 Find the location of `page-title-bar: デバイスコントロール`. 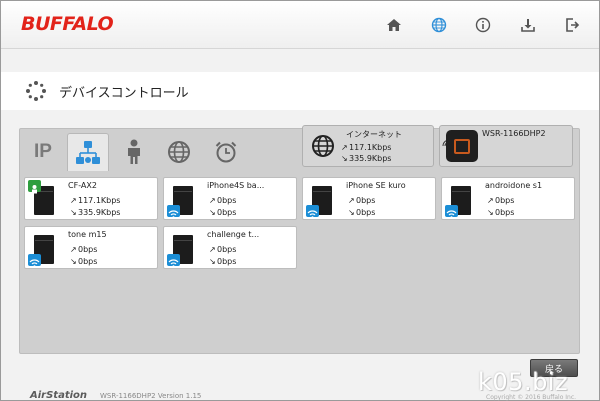

page-title-bar: デバイスコントロール is located at coordinates (300, 91).